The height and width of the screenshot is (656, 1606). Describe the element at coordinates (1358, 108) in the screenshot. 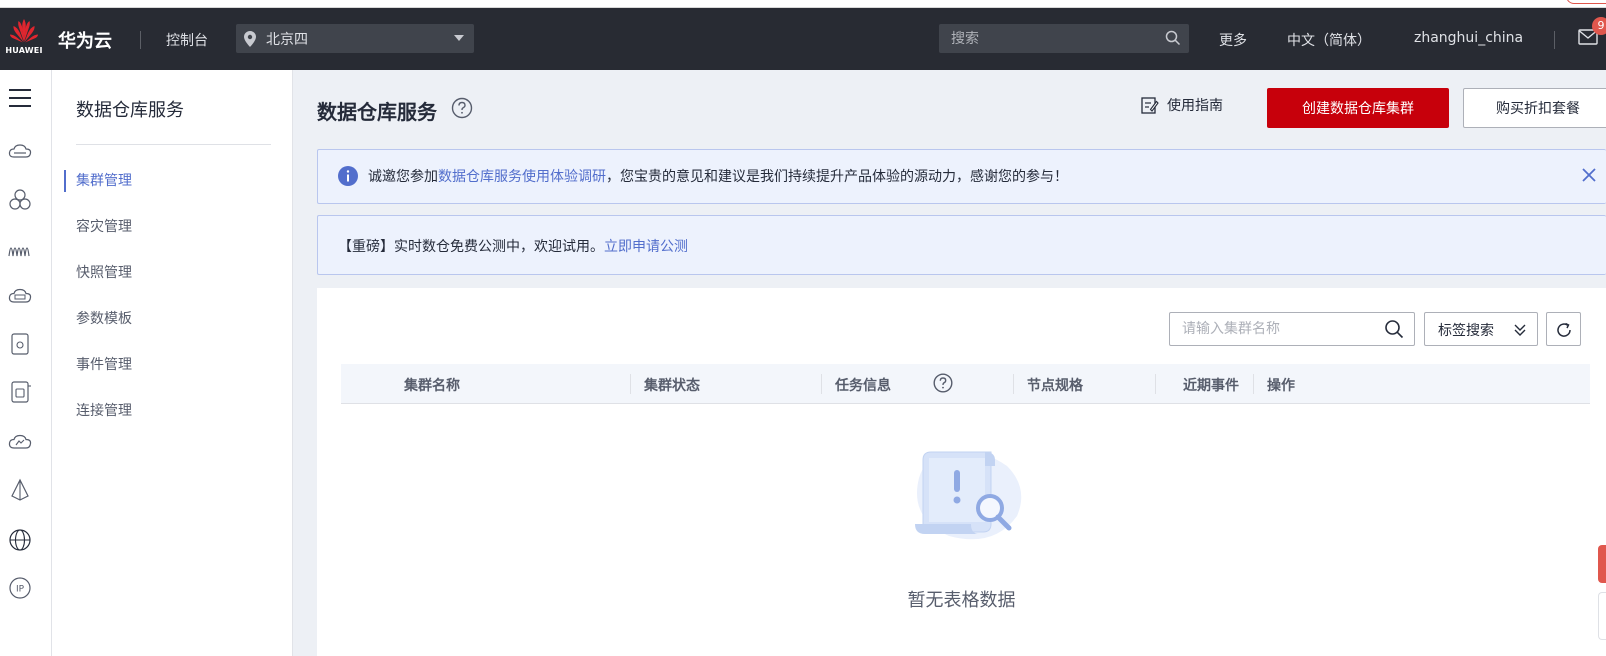

I see `create-cluster-button: 创建数据仓库集群` at that location.